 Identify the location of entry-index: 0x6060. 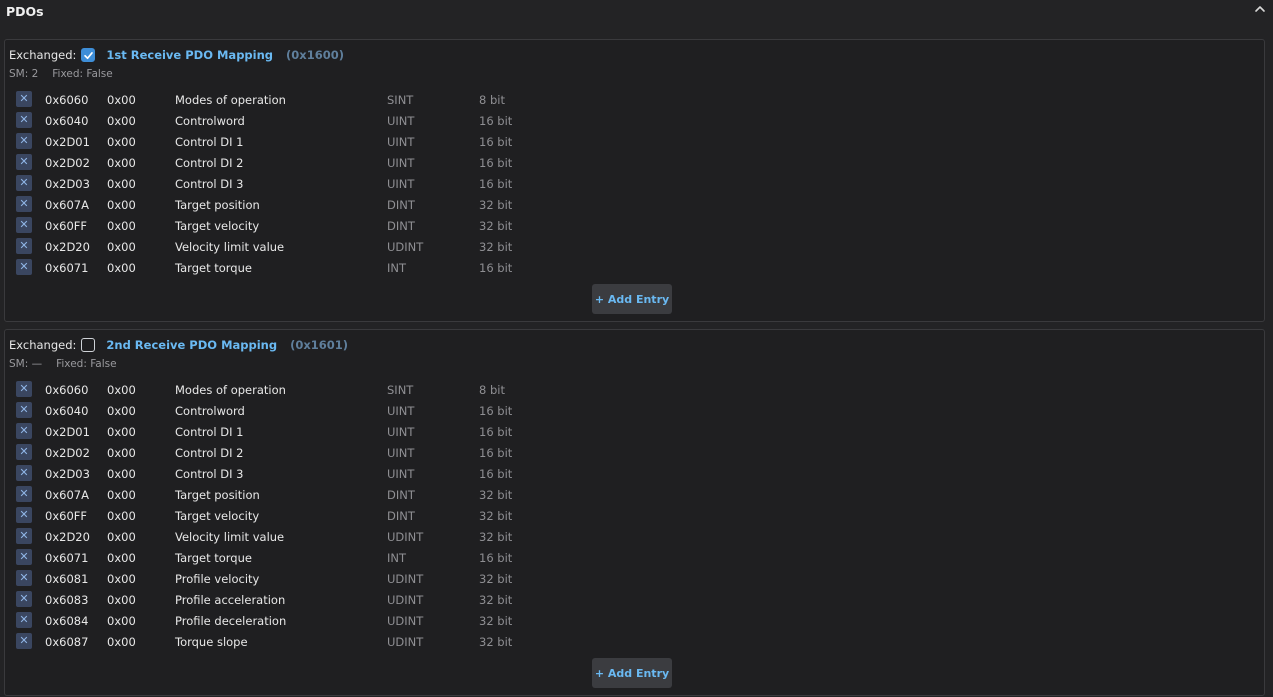
(67, 100).